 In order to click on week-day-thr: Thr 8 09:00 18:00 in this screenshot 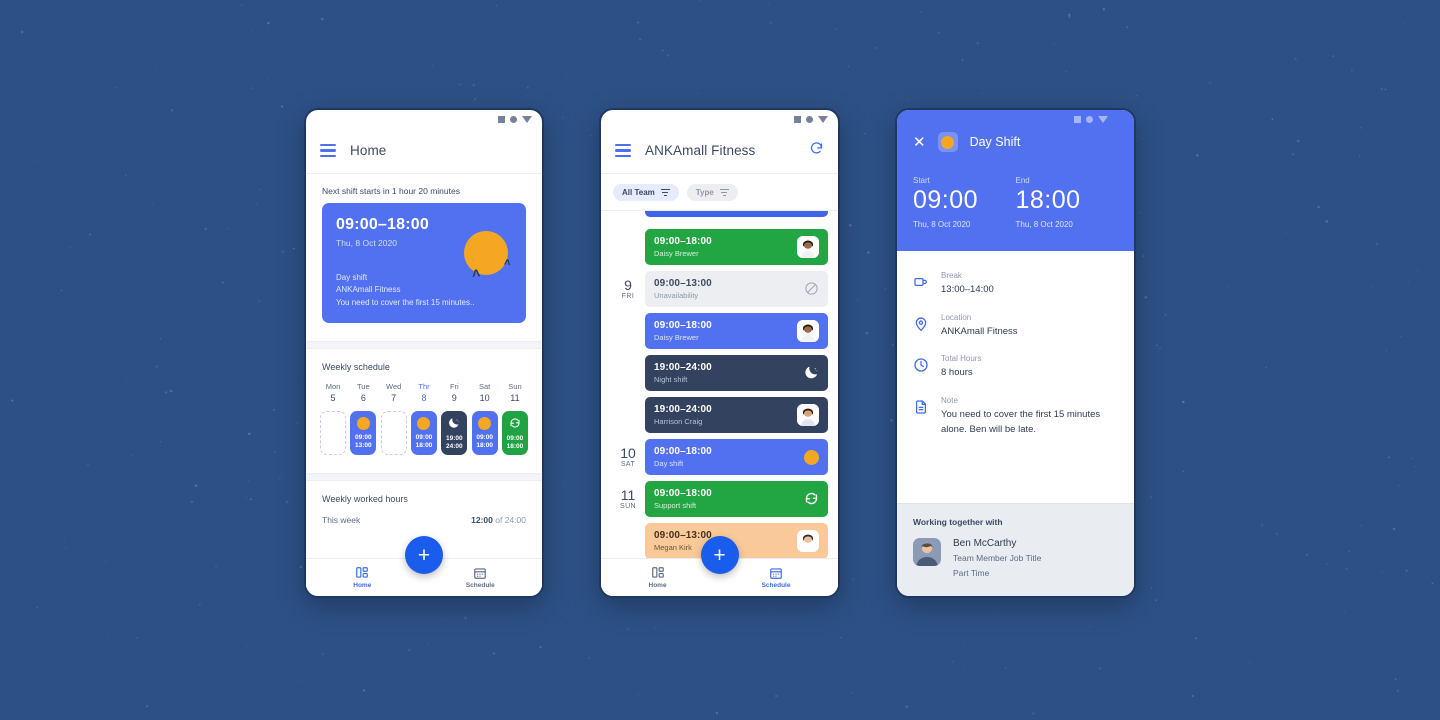, I will do `click(423, 419)`.